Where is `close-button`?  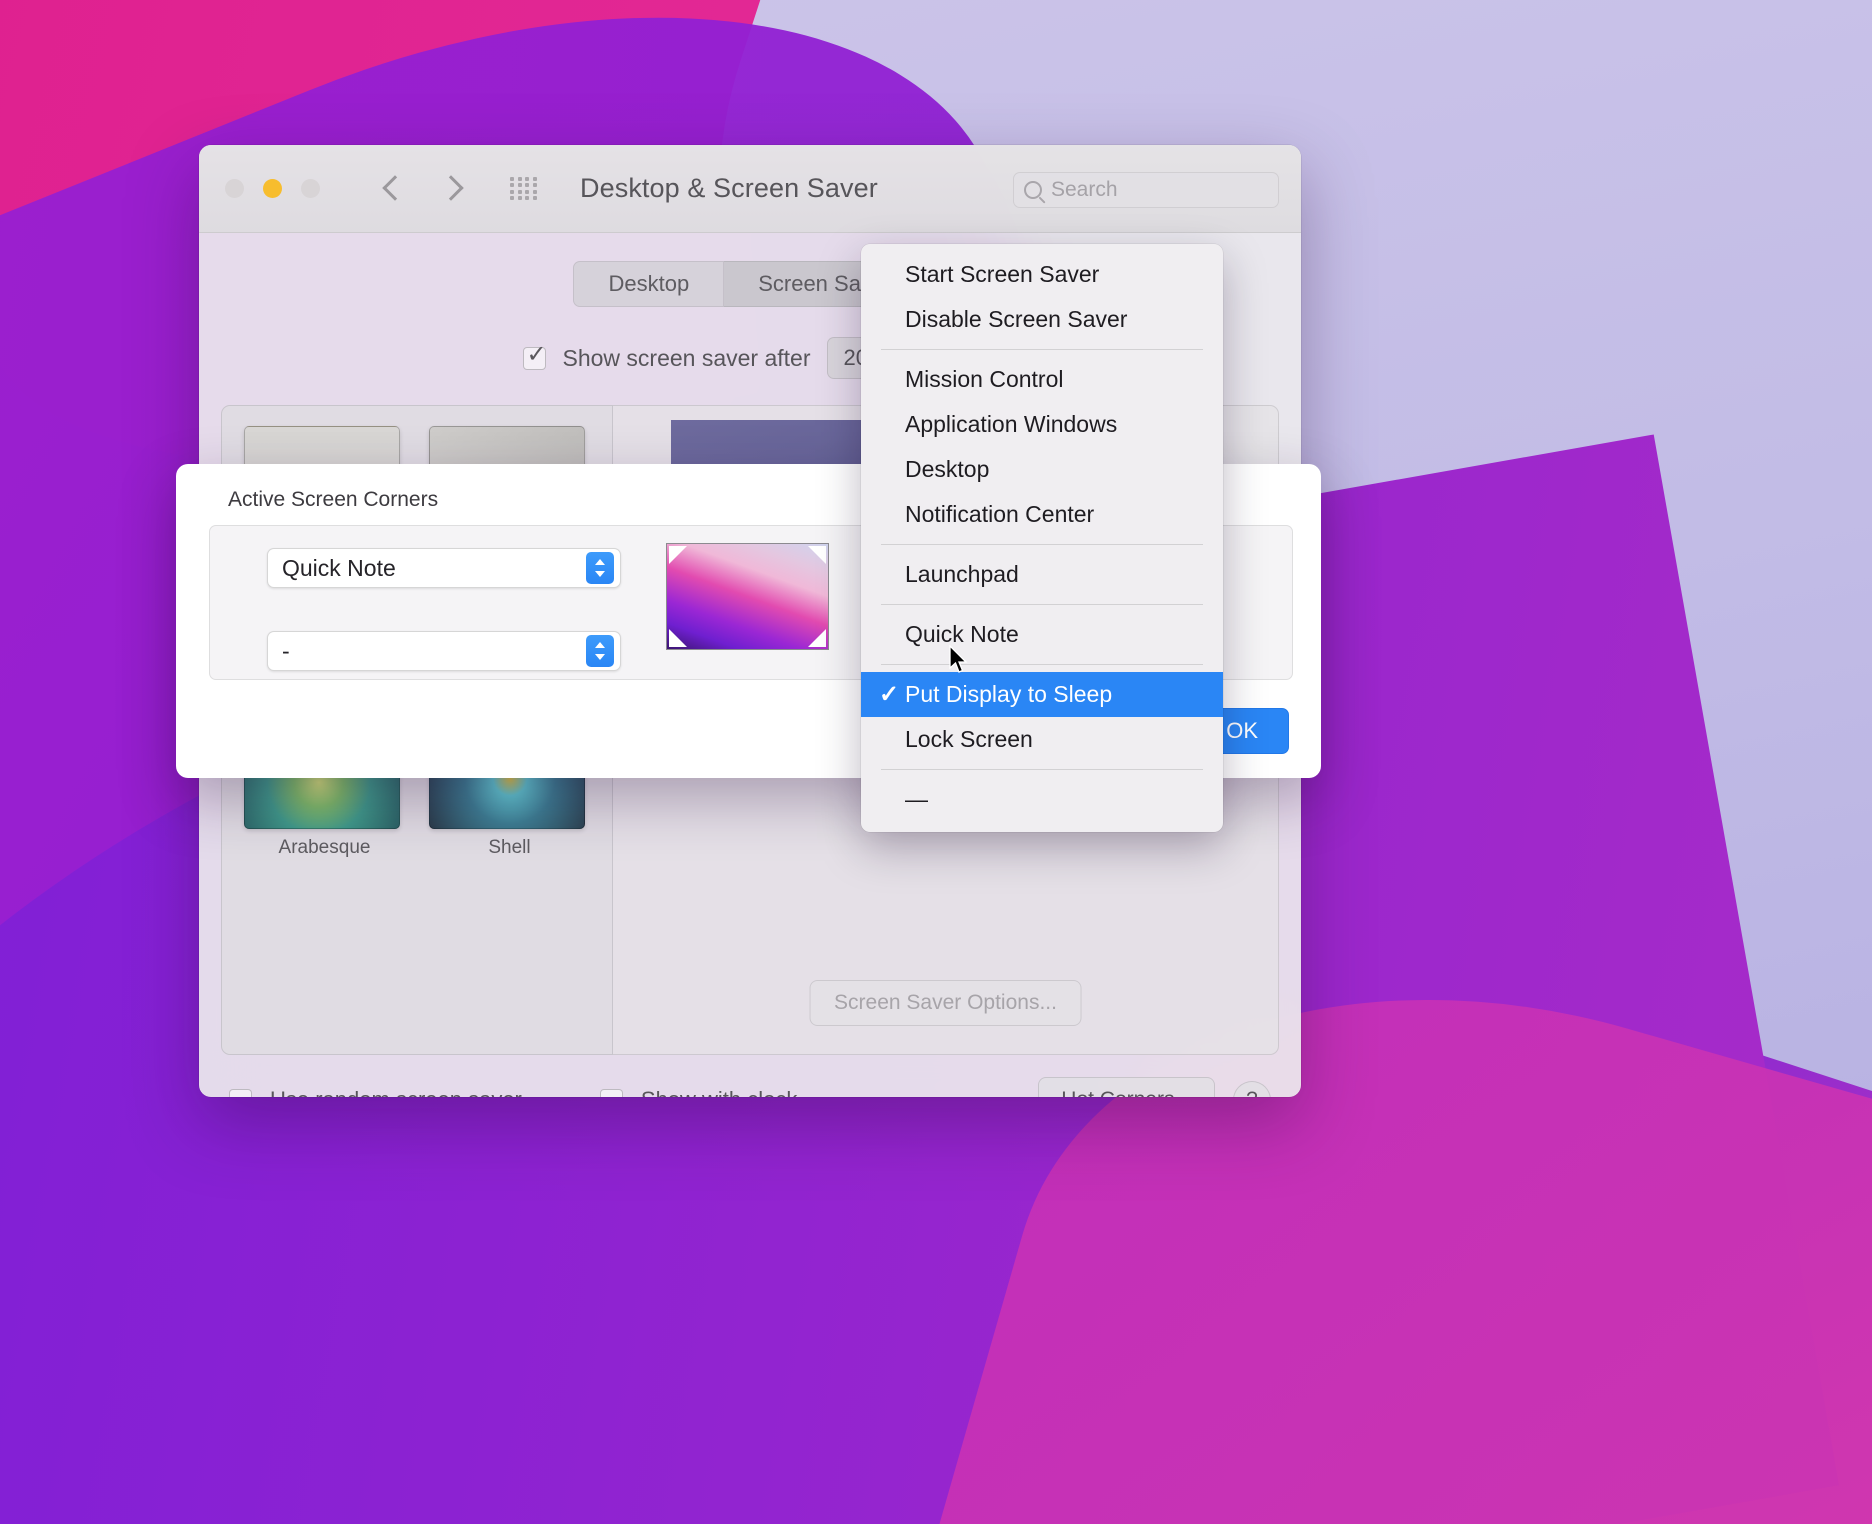 close-button is located at coordinates (234, 188).